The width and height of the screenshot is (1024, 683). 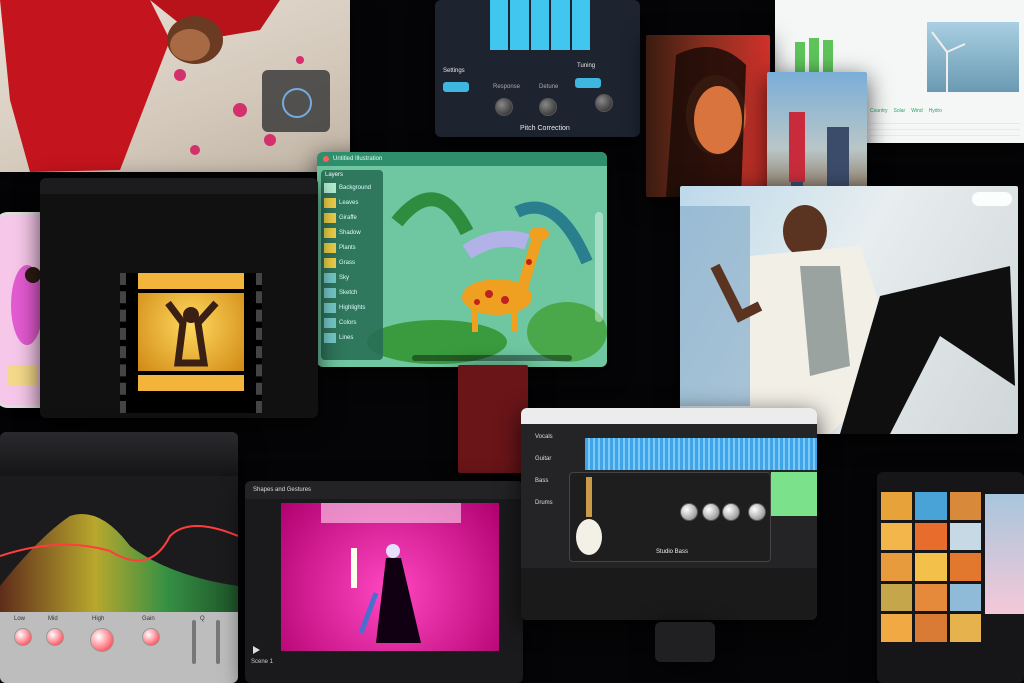 What do you see at coordinates (179, 186) in the screenshot?
I see `editor-toolbar` at bounding box center [179, 186].